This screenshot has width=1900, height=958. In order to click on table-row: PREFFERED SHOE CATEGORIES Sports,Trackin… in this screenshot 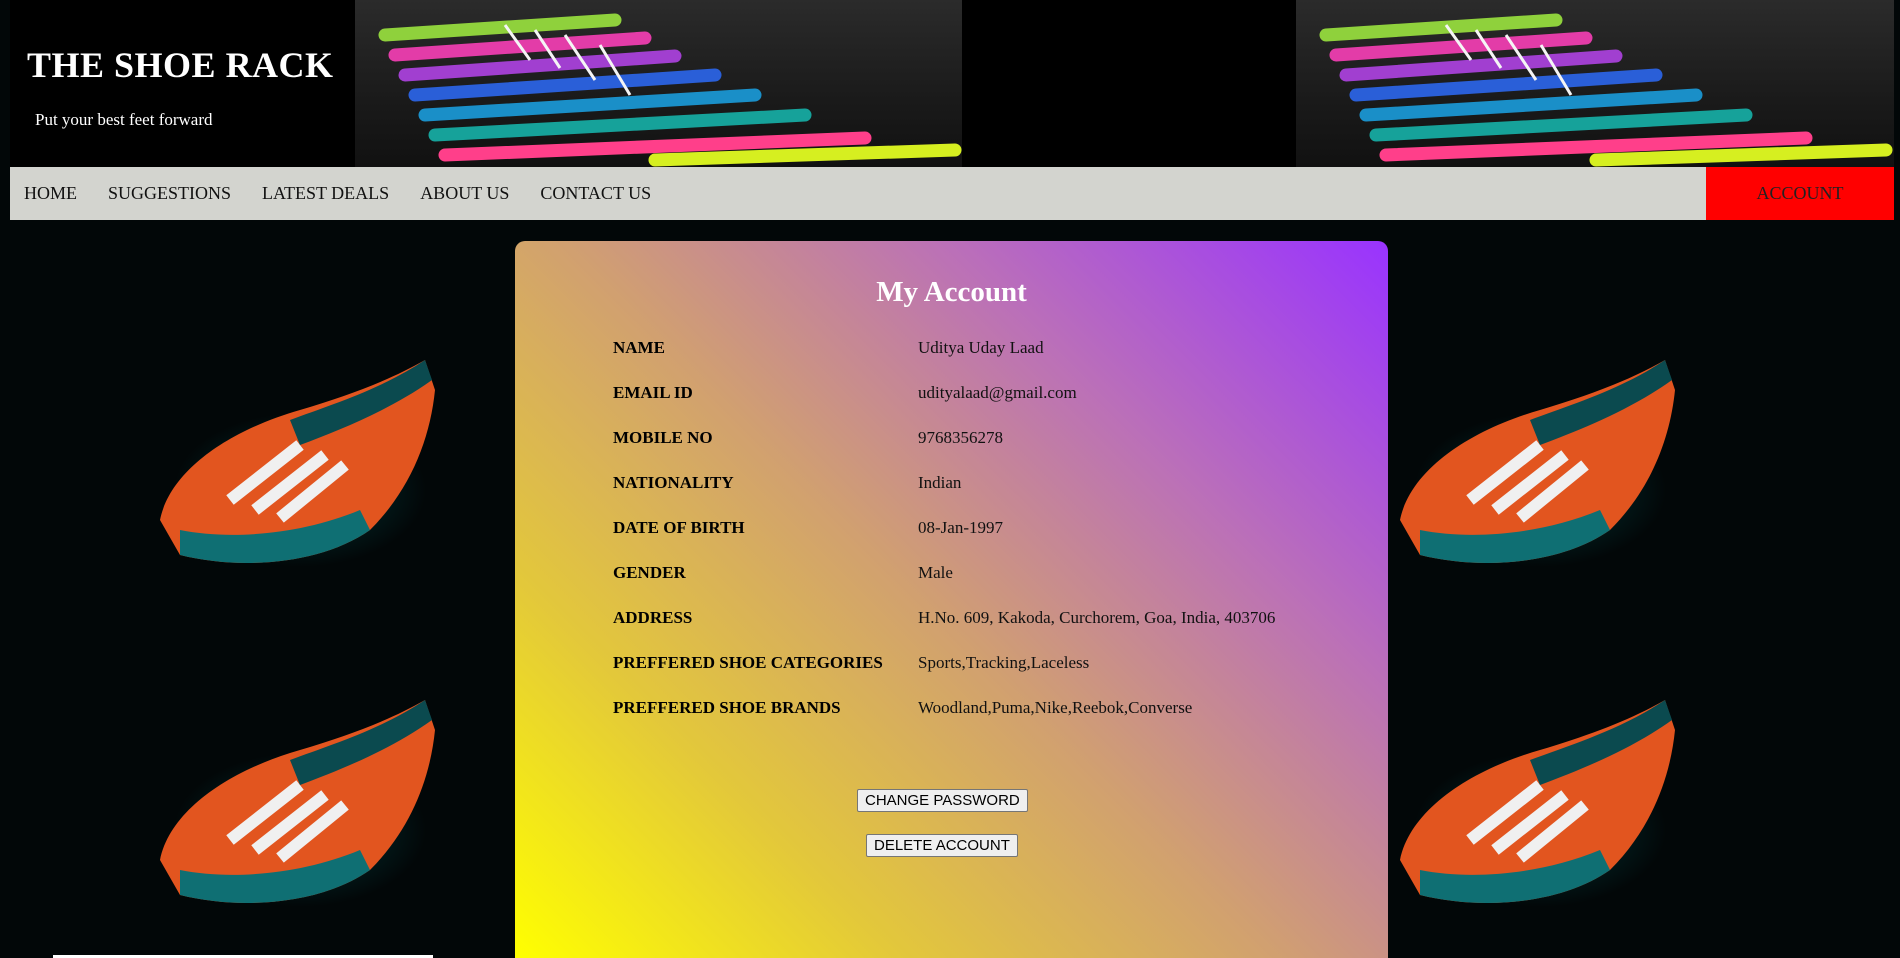, I will do `click(944, 662)`.